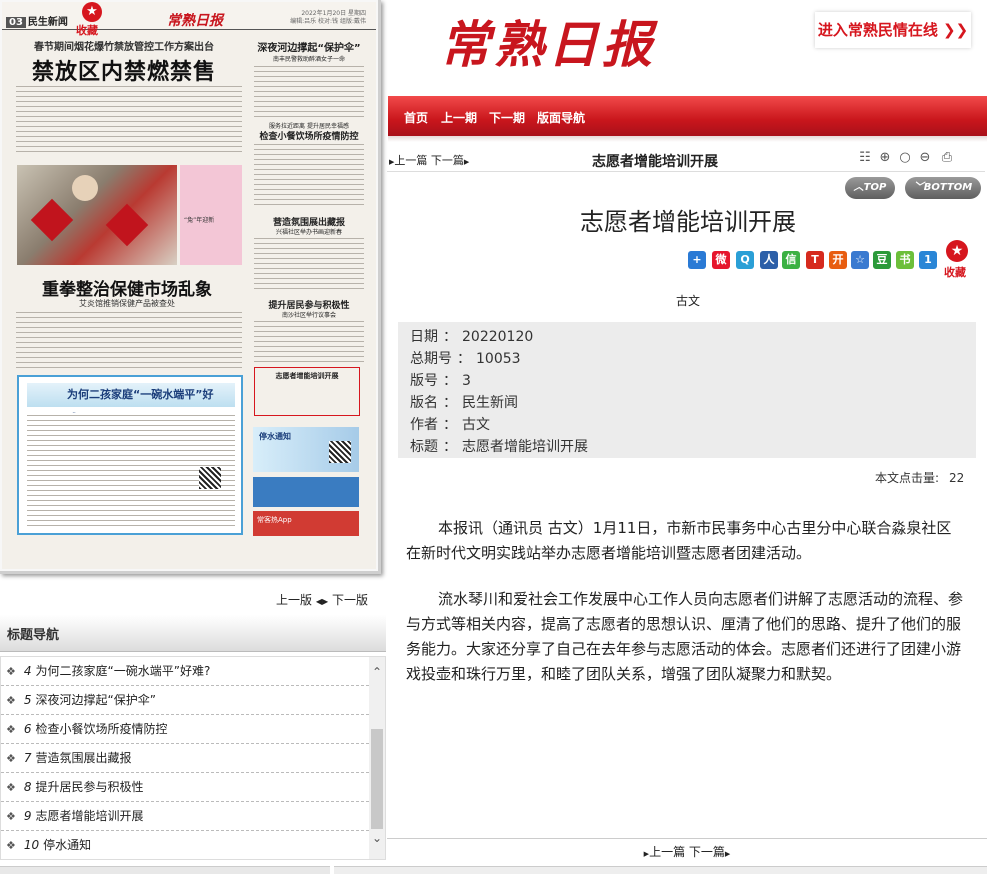 The width and height of the screenshot is (1002, 874). Describe the element at coordinates (308, 315) in the screenshot. I see `article-subhead: 南沙社区举行议事会` at that location.